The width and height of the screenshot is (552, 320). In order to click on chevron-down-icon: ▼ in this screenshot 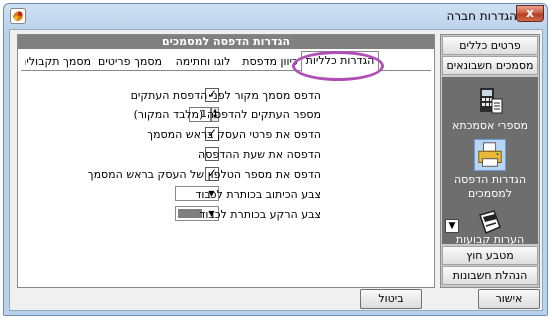, I will do `click(452, 226)`.